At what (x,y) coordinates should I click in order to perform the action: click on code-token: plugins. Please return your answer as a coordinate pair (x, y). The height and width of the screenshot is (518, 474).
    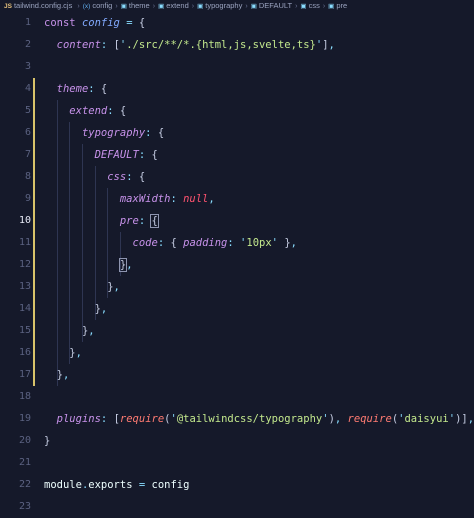
    Looking at the image, I should click on (78, 419).